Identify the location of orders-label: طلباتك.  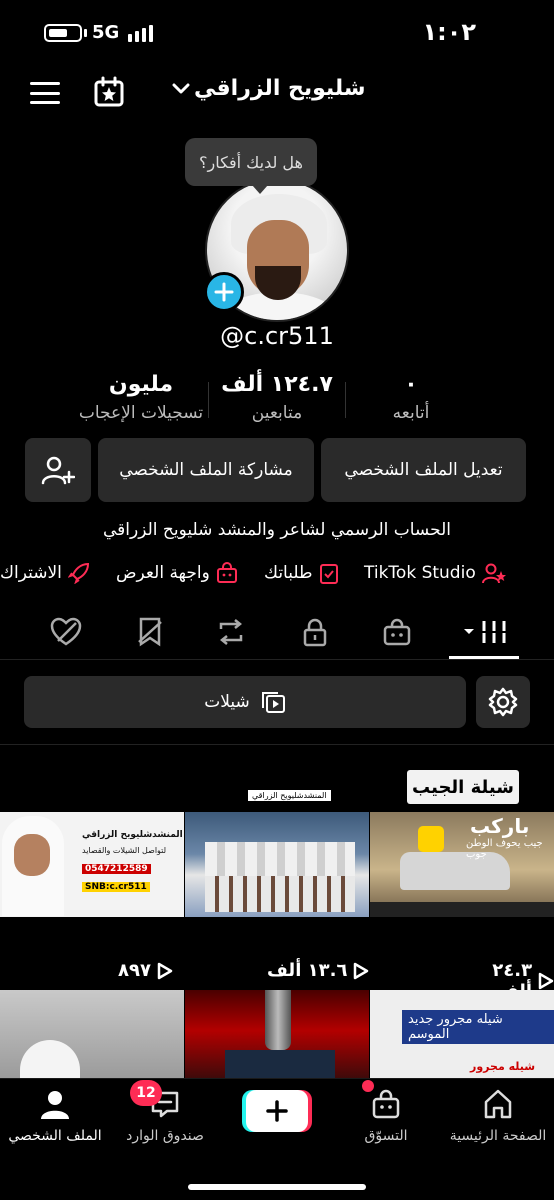
(288, 573).